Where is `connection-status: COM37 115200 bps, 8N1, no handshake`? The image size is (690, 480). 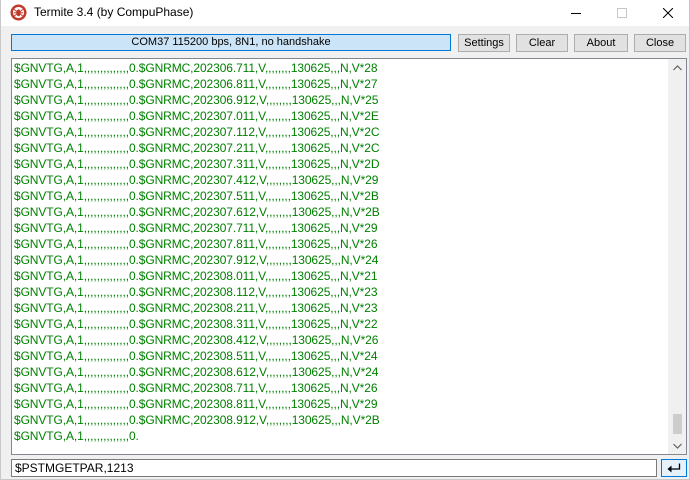
connection-status: COM37 115200 bps, 8N1, no handshake is located at coordinates (231, 42).